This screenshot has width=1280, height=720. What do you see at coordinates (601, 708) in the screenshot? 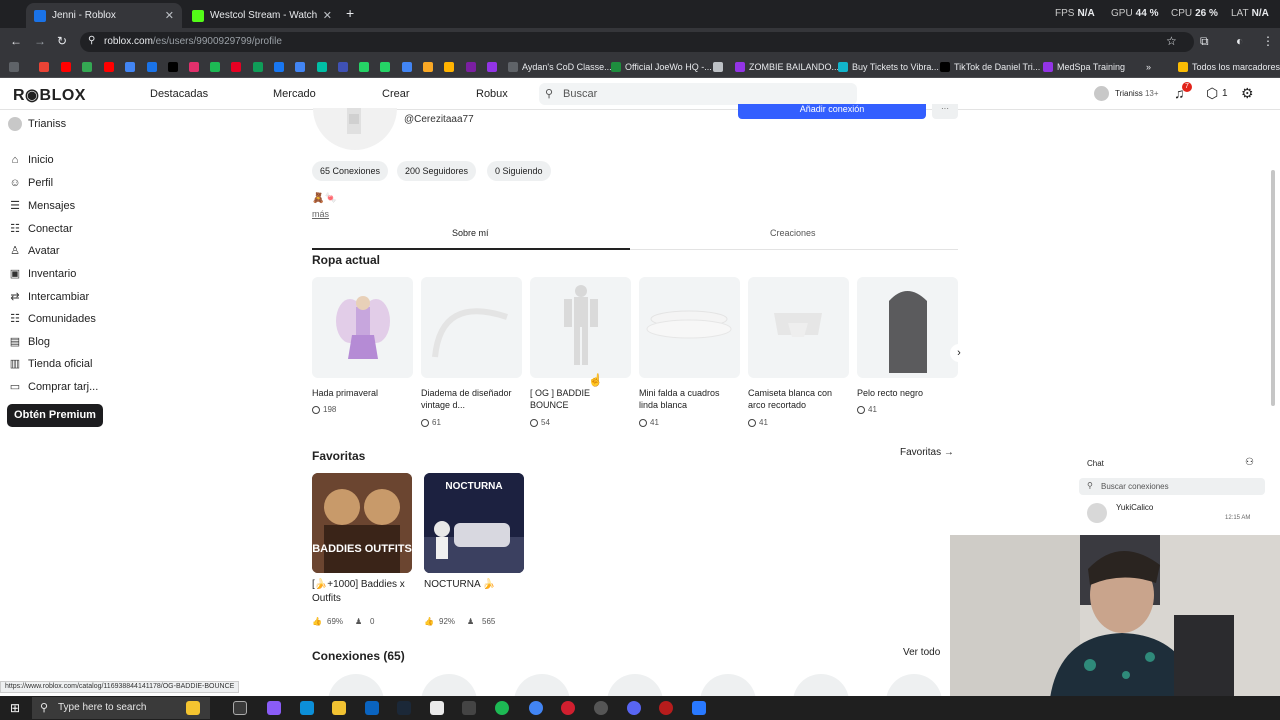
I see `obs-icon` at bounding box center [601, 708].